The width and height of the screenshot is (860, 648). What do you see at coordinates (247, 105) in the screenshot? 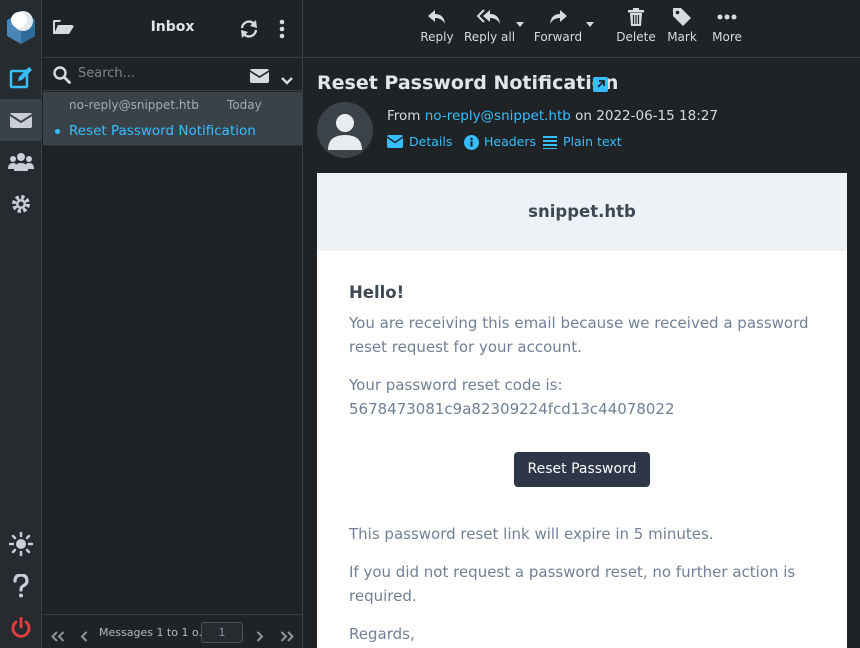
I see `message-date: Today 18:27` at bounding box center [247, 105].